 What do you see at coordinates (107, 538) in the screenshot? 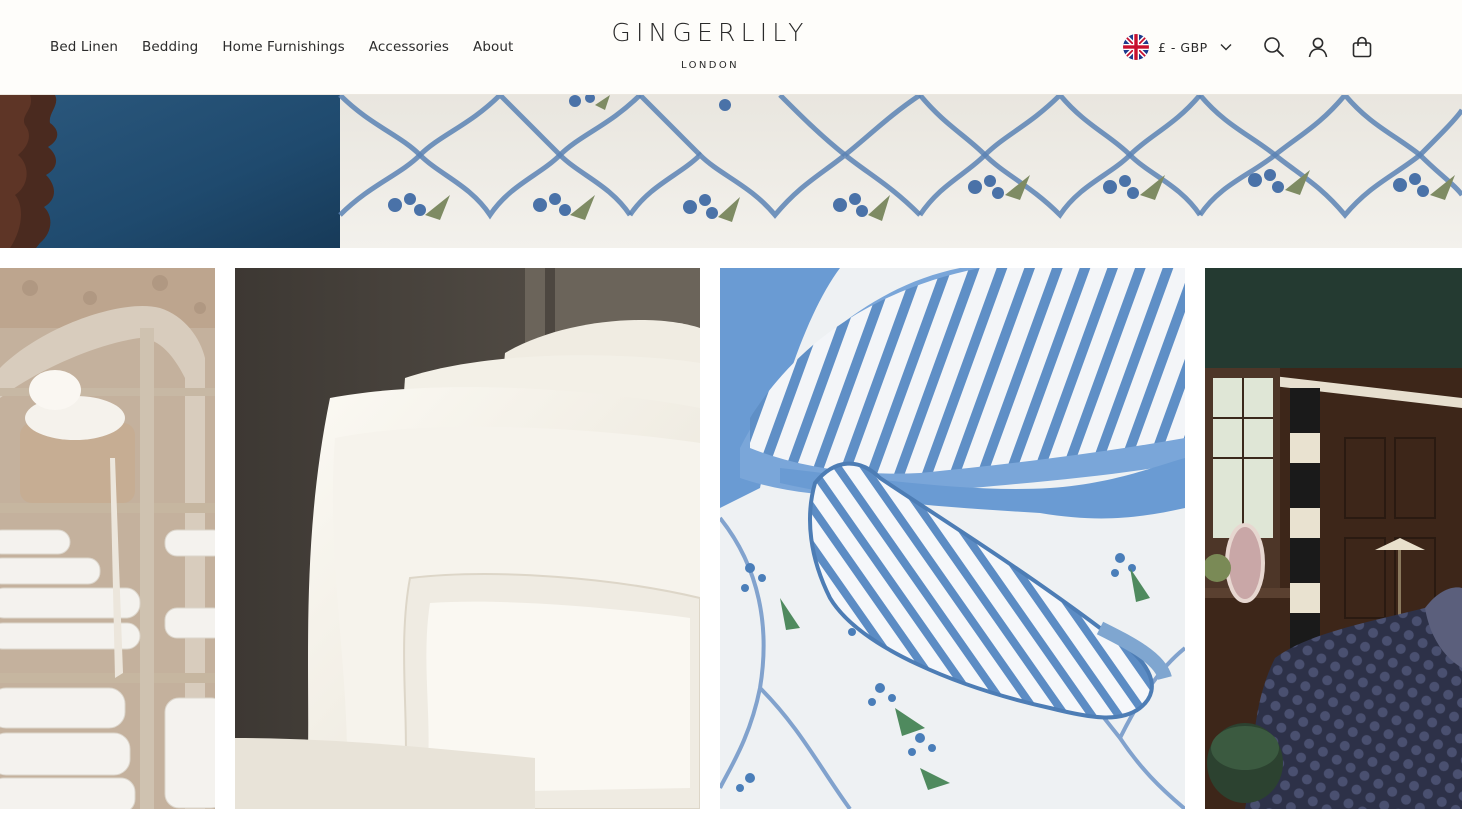
I see `product-tile-linen-cupboard` at bounding box center [107, 538].